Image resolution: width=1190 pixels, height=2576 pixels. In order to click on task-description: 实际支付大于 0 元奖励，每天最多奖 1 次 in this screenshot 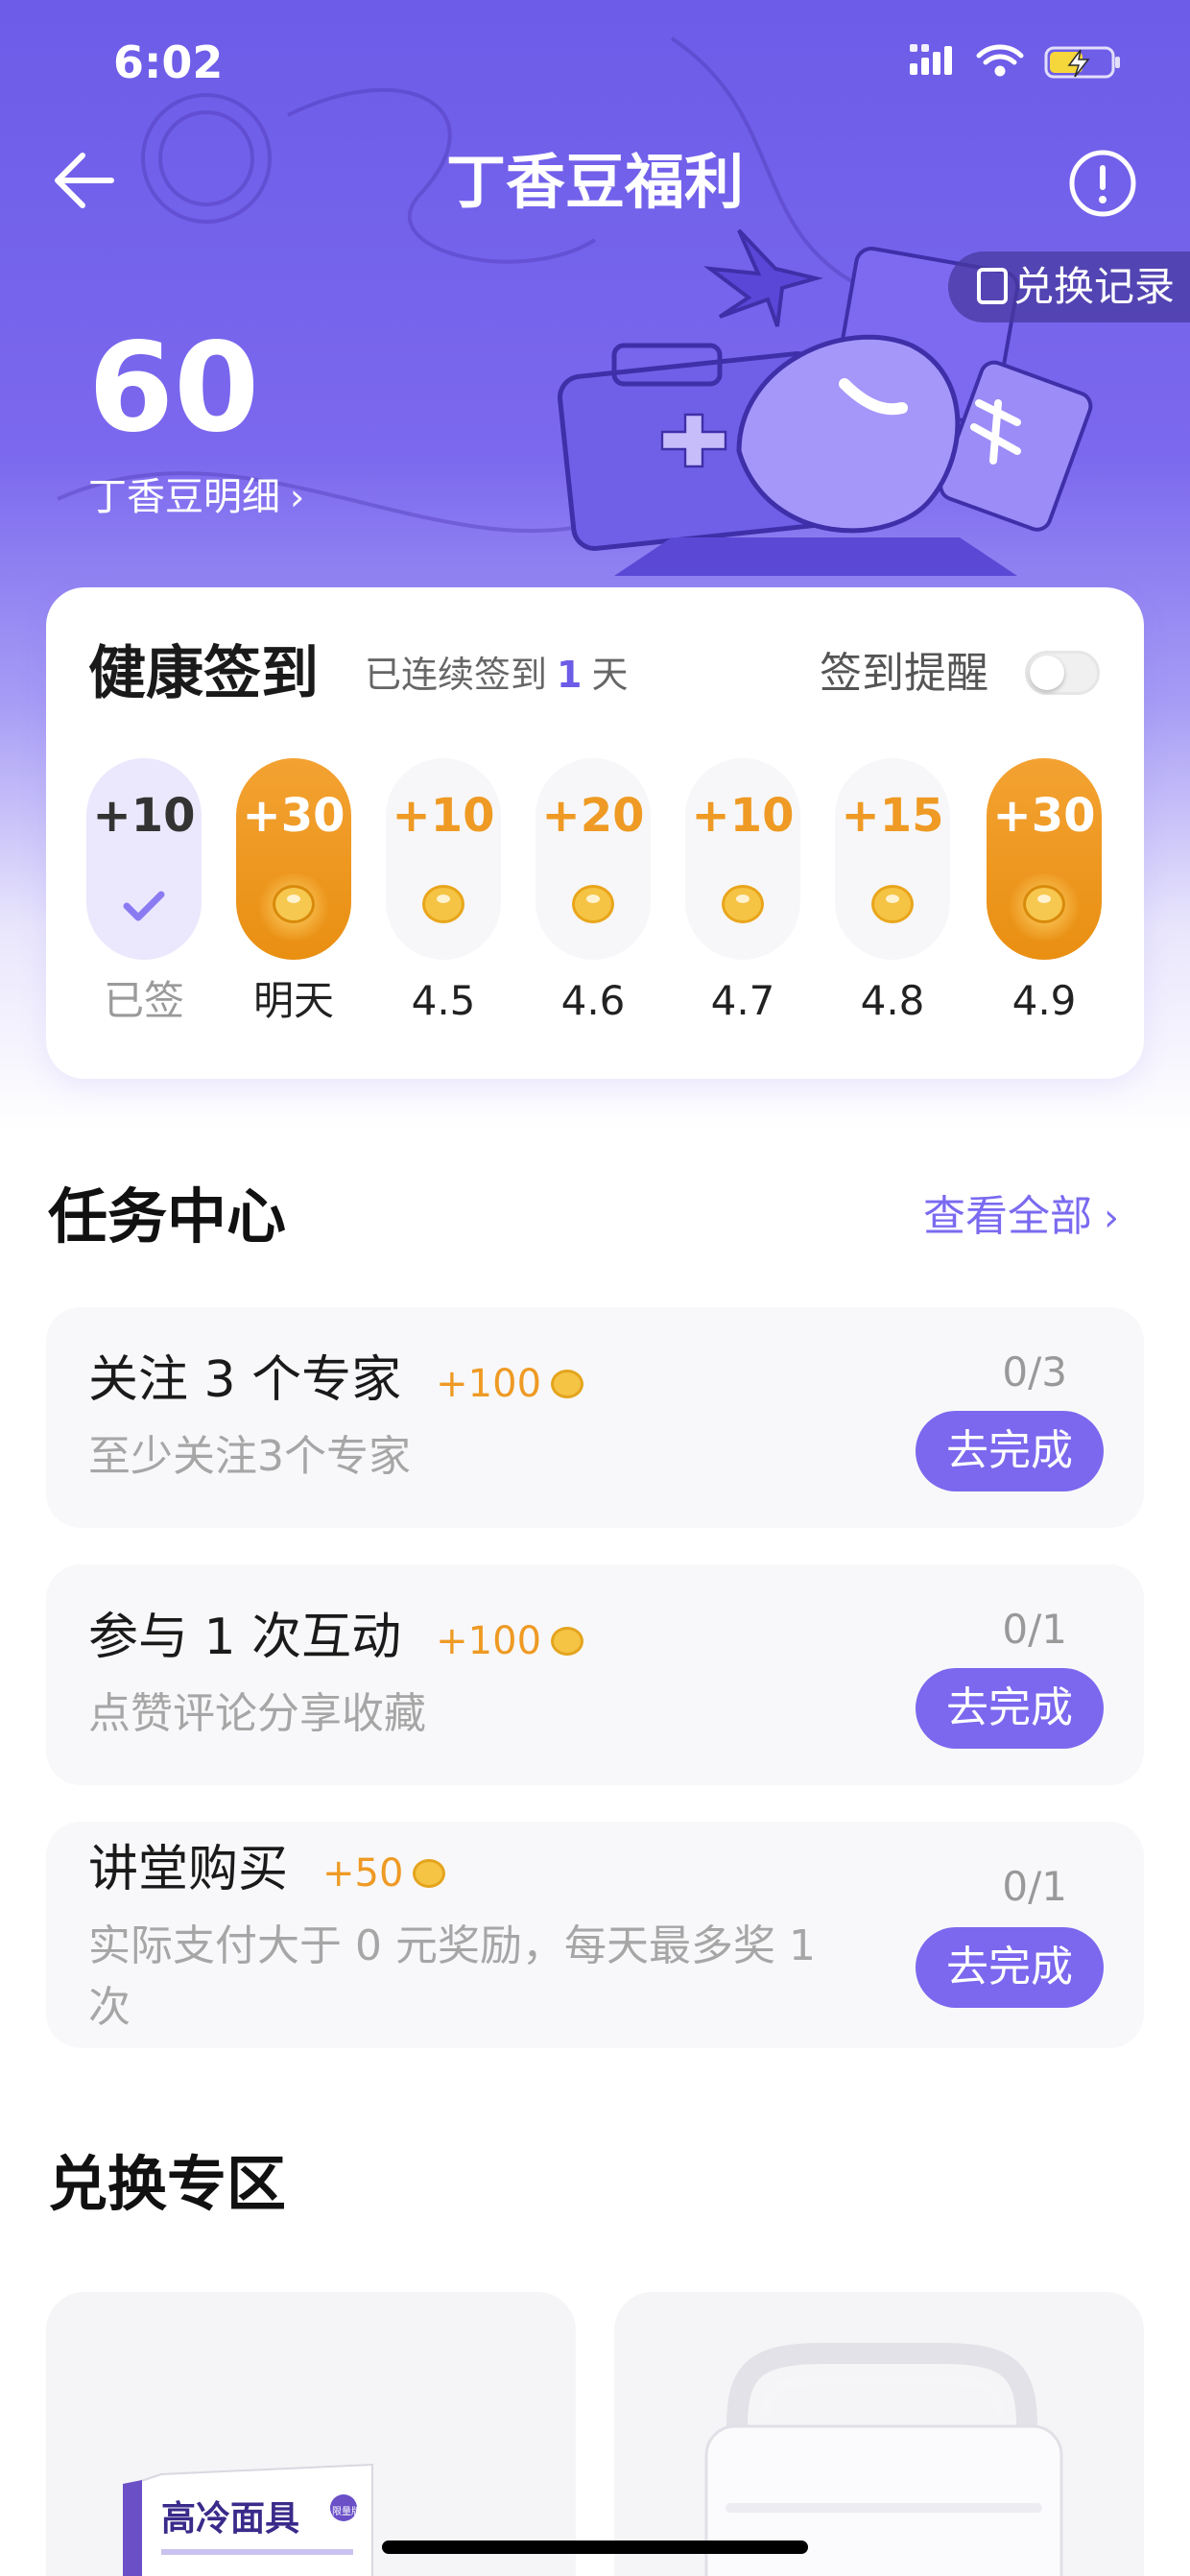, I will do `click(452, 1977)`.